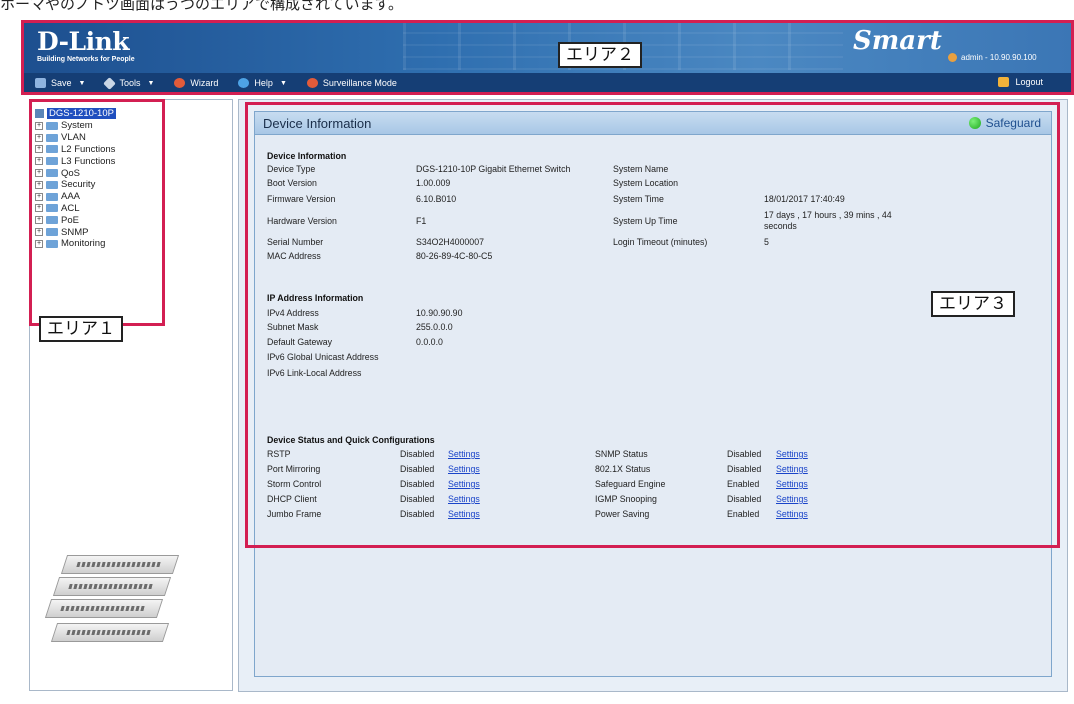 The height and width of the screenshot is (704, 1074). I want to click on page-caption: ホーマやのノトツ画面はうつのエリアで構成されています。, so click(202, 6).